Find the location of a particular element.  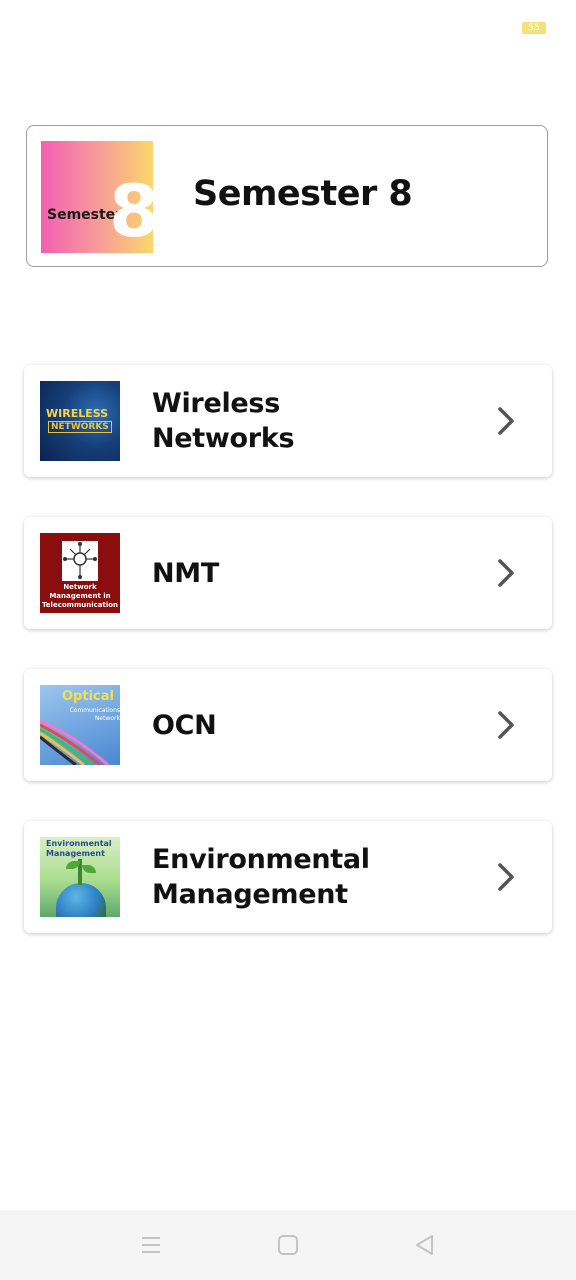

semester-thumb-number: 8 is located at coordinates (134, 211).